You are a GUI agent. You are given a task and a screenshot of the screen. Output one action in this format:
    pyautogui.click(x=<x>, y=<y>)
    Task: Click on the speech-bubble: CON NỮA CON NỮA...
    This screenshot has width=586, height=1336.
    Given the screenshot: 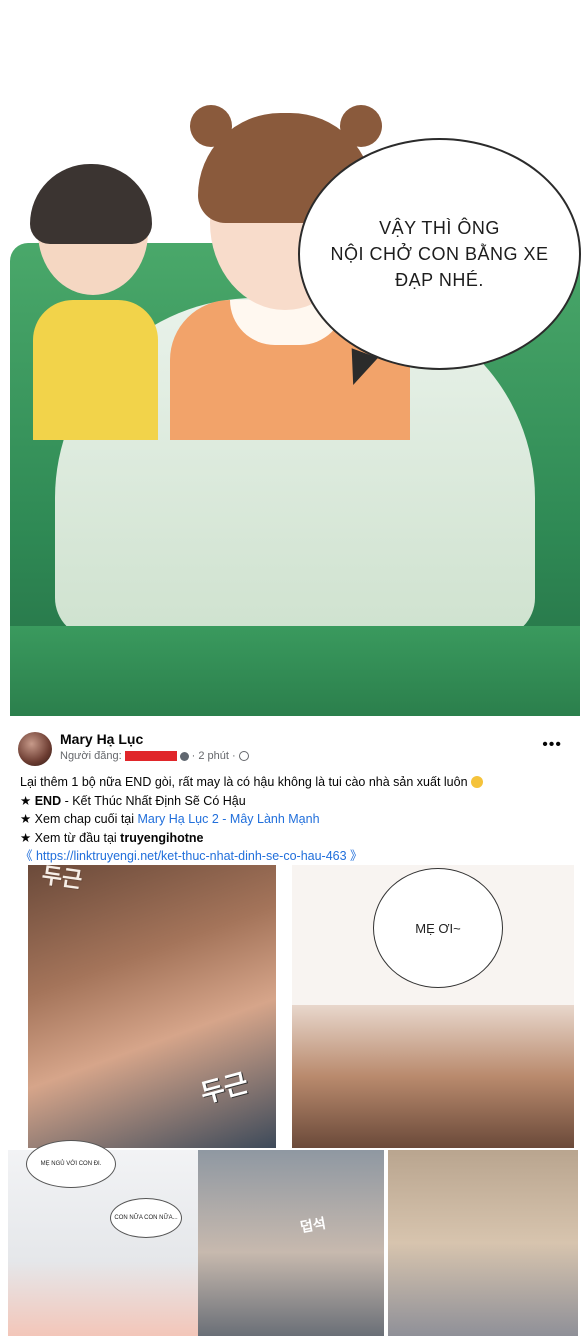 What is the action you would take?
    pyautogui.click(x=146, y=1218)
    